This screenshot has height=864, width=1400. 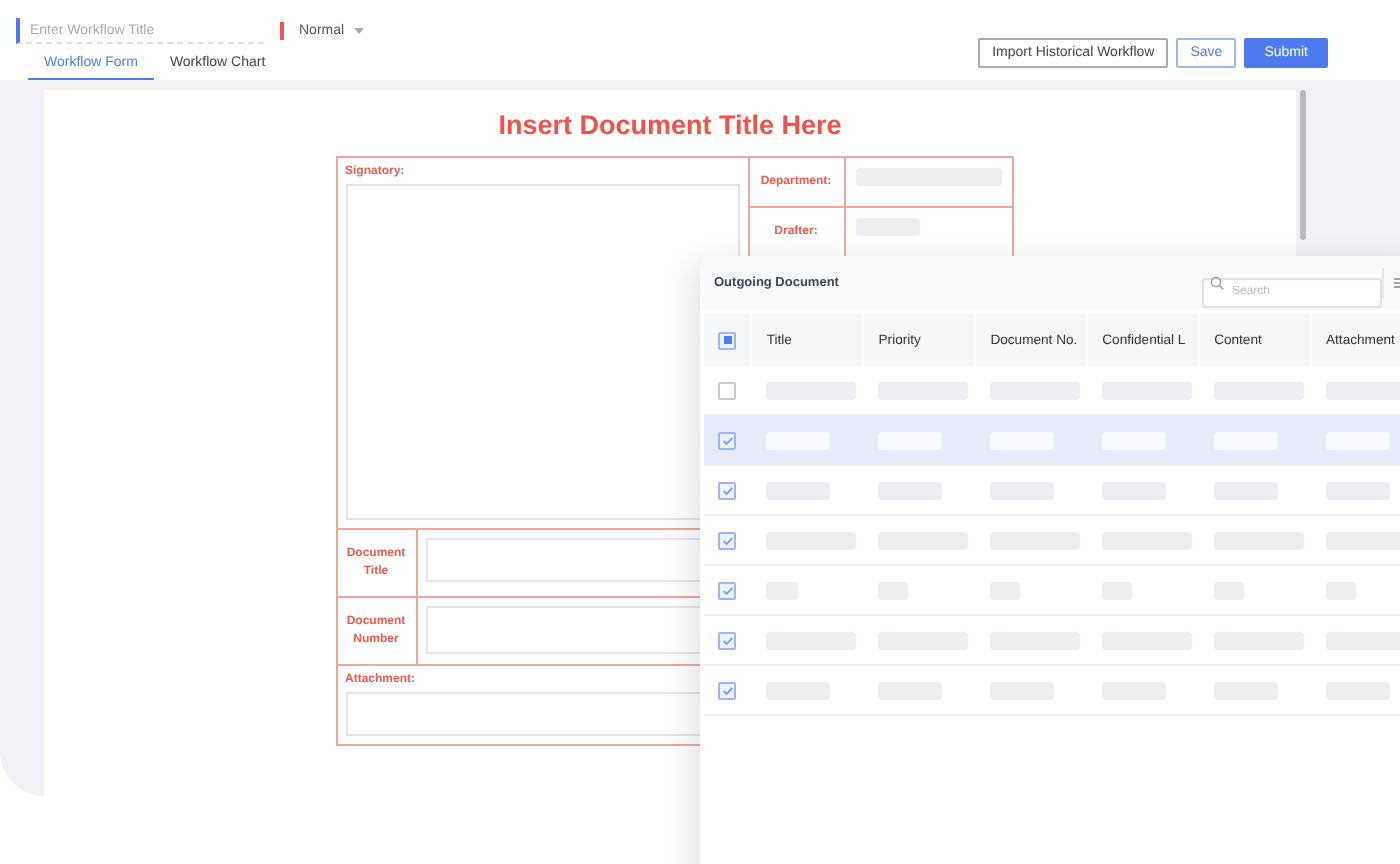 I want to click on document-title: Insert Document Title Here, so click(x=670, y=125).